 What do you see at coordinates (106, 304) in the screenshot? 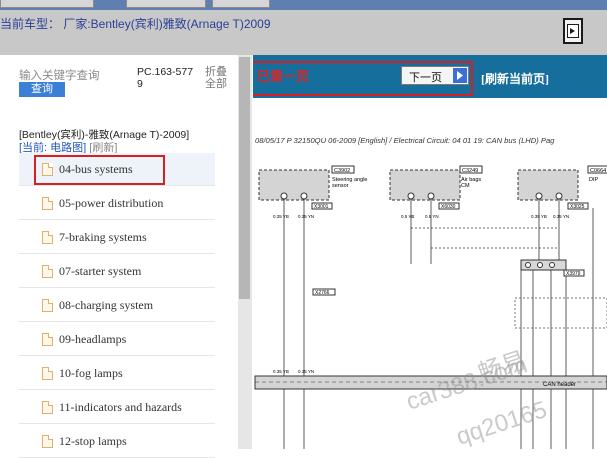
I see `list-item-label: 08-charging system` at bounding box center [106, 304].